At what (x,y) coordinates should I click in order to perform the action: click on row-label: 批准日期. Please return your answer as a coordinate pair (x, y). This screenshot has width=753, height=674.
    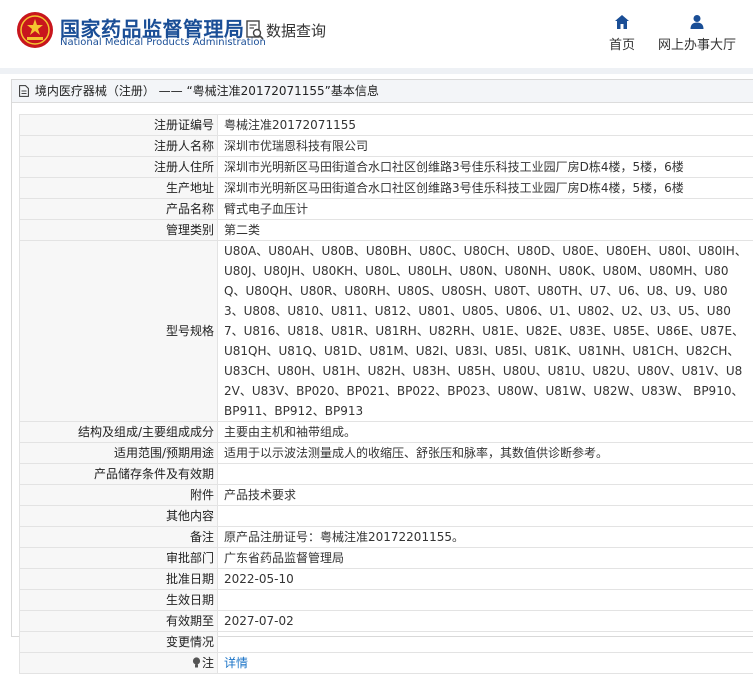
    Looking at the image, I should click on (119, 579).